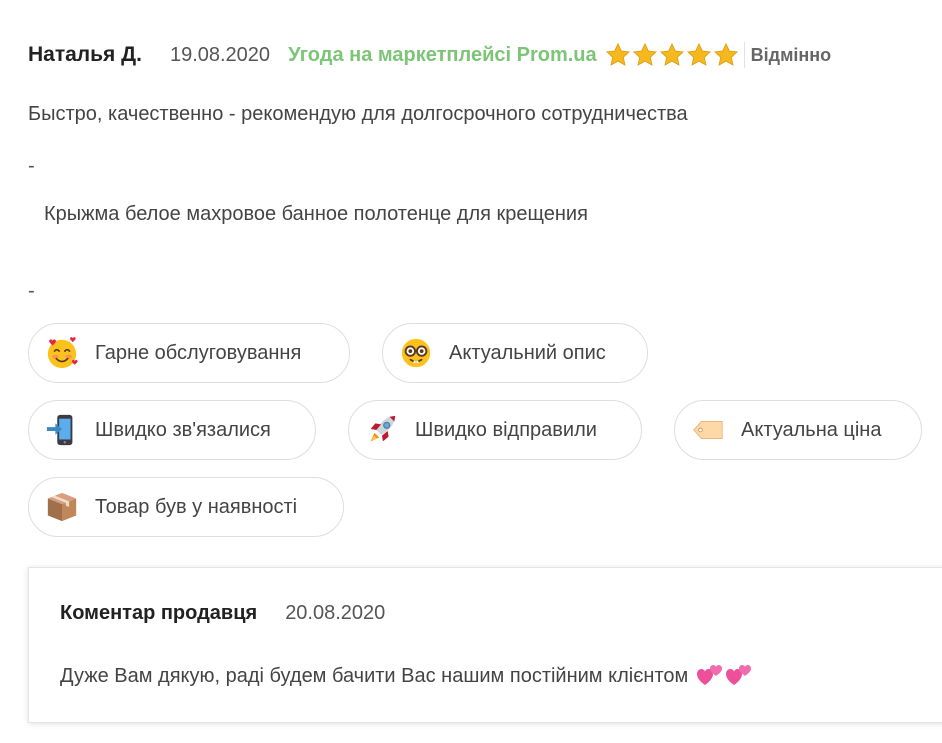 The height and width of the screenshot is (743, 942). I want to click on tag-label: Гарне обслуговування, so click(198, 352).